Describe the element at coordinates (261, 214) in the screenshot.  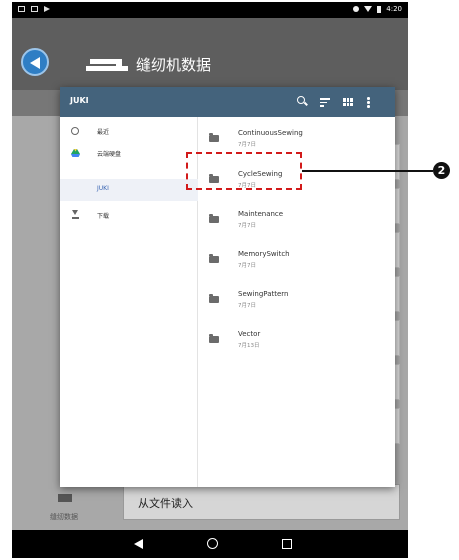
I see `file-name: Maintenance` at that location.